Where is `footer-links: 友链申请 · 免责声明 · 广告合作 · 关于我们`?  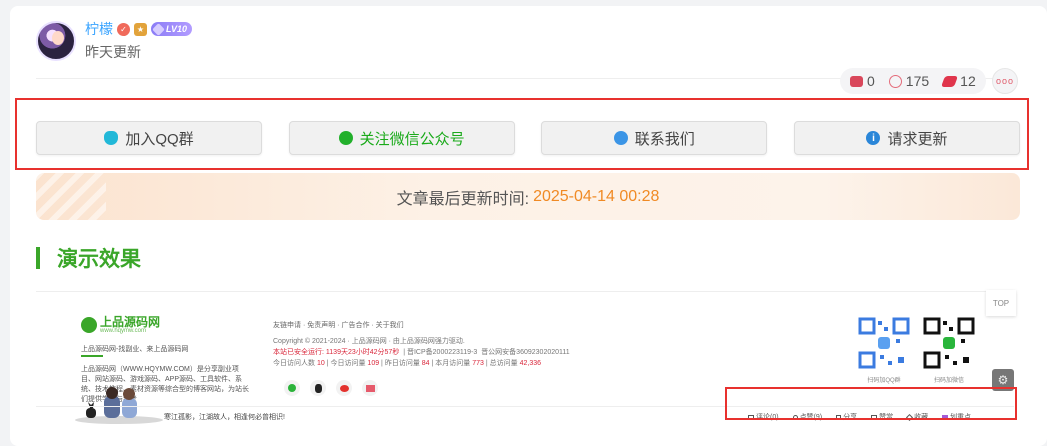
footer-links: 友链申请 · 免责声明 · 广告合作 · 关于我们 is located at coordinates (338, 325).